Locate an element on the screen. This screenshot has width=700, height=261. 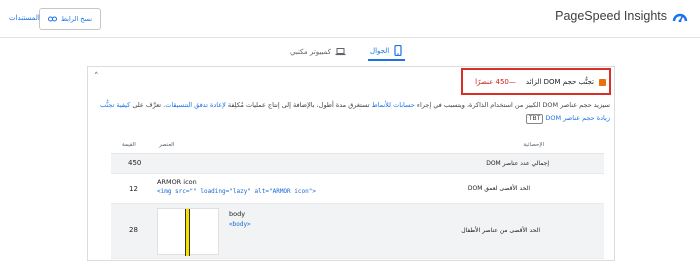
tbt-badge: TBT is located at coordinates (534, 119).